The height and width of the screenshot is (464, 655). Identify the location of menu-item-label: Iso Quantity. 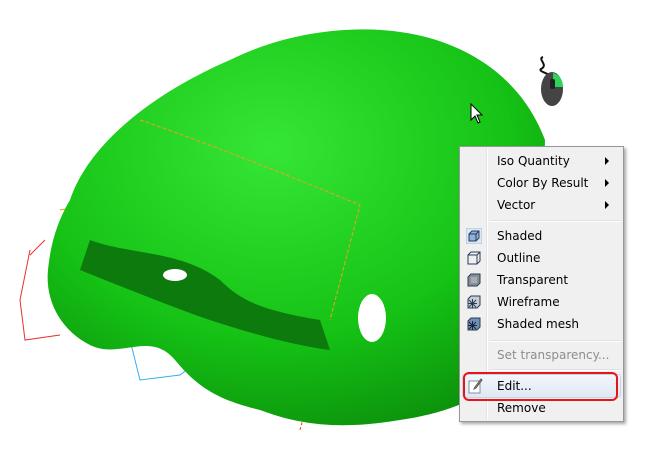
(533, 161).